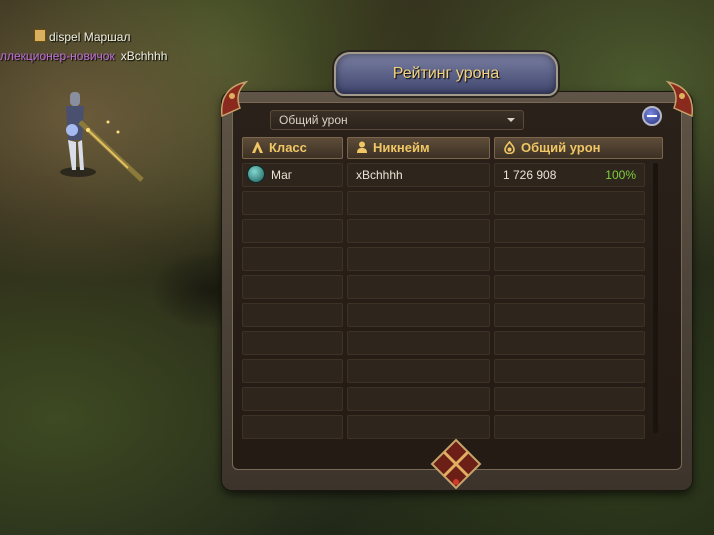  Describe the element at coordinates (256, 174) in the screenshot. I see `mage-class-icon` at that location.